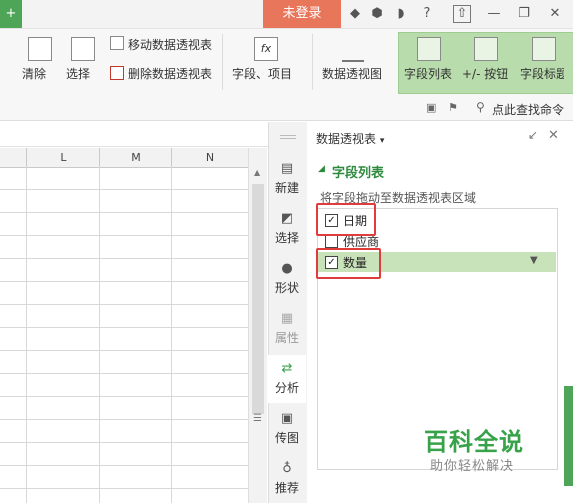  Describe the element at coordinates (544, 49) in the screenshot. I see `field-header-icon` at that location.